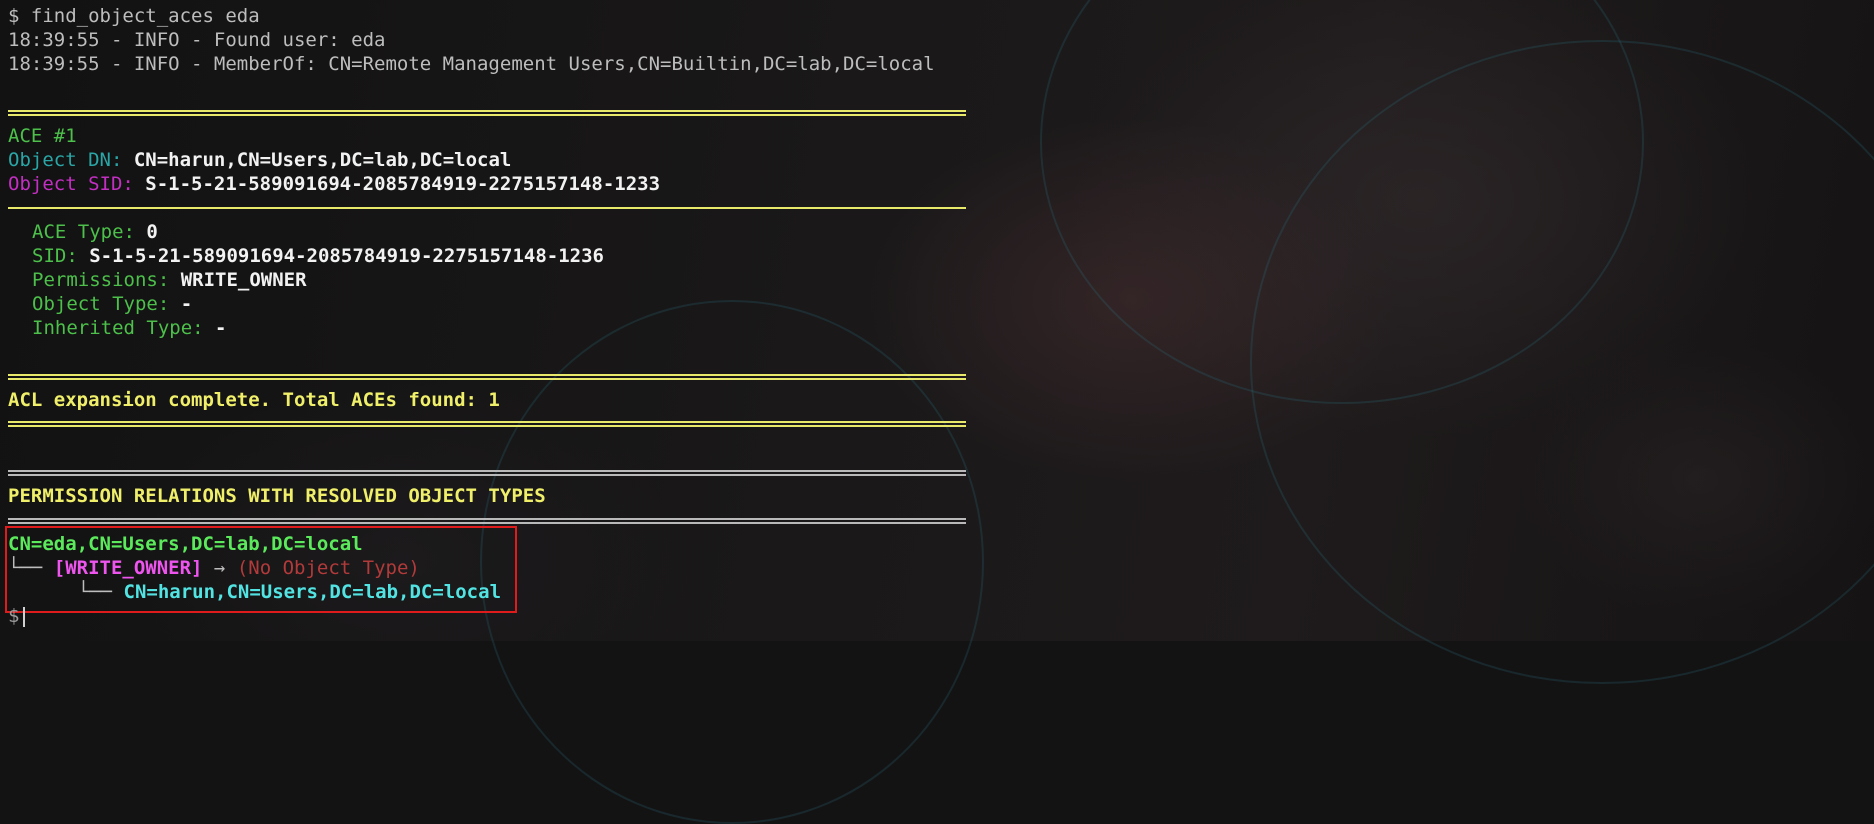  Describe the element at coordinates (328, 568) in the screenshot. I see `tree-object-type: (No Object Type)` at that location.